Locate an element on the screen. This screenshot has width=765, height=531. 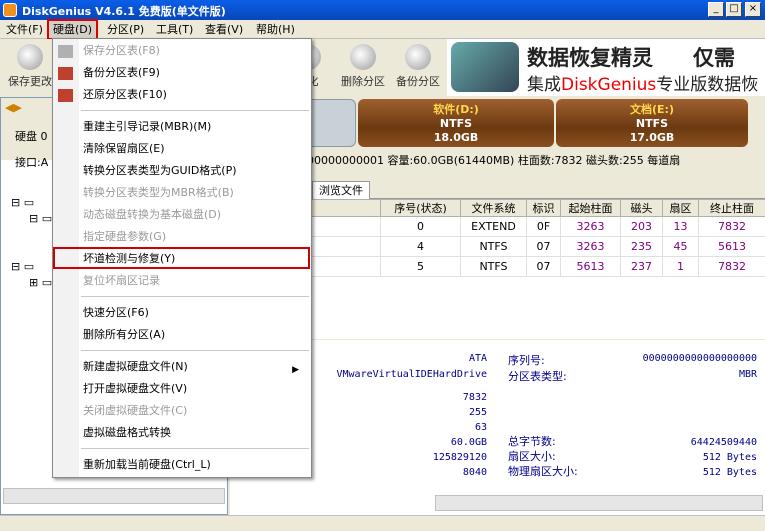
cell-index: 5 is located at coordinates (420, 266).